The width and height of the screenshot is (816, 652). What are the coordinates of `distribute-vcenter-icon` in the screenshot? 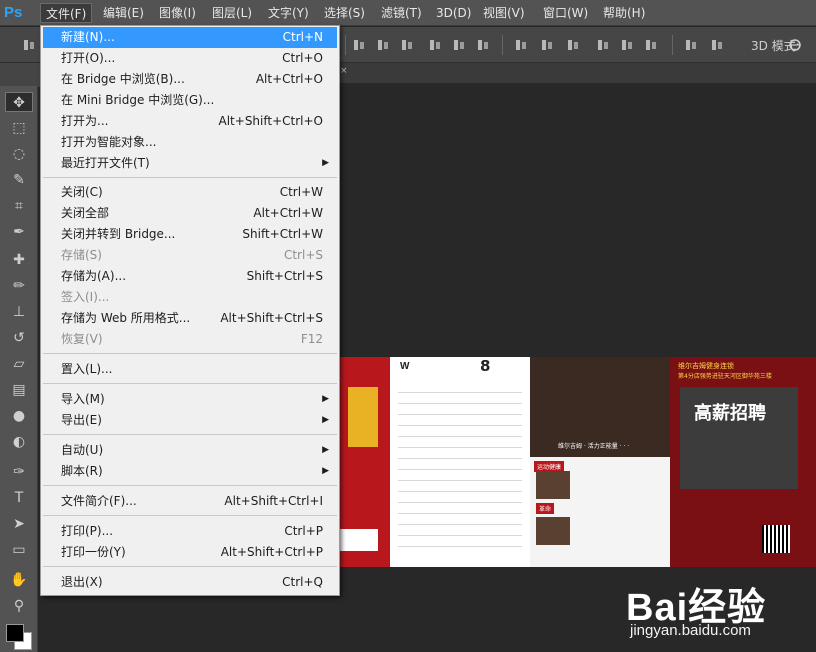 It's located at (547, 45).